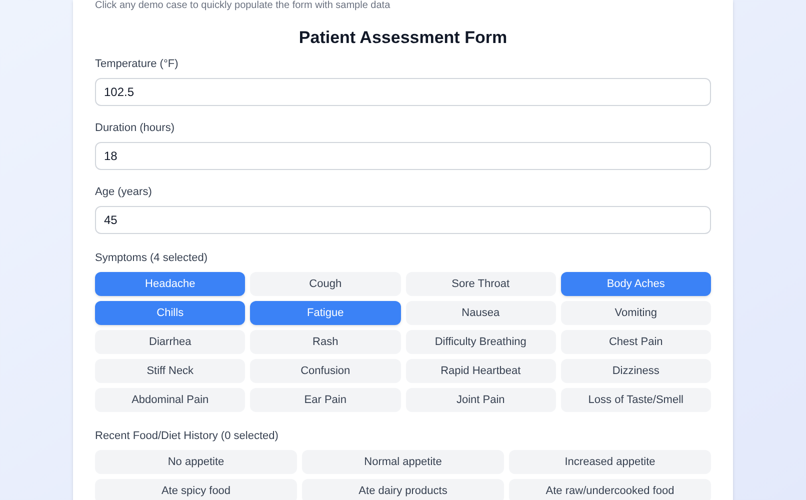 This screenshot has height=500, width=806. I want to click on field-label: Temperature (°F), so click(137, 64).